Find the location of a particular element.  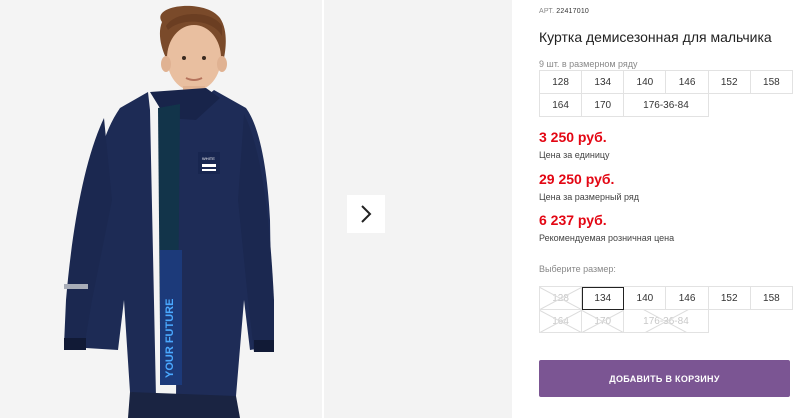

size-option: 152 is located at coordinates (729, 298).